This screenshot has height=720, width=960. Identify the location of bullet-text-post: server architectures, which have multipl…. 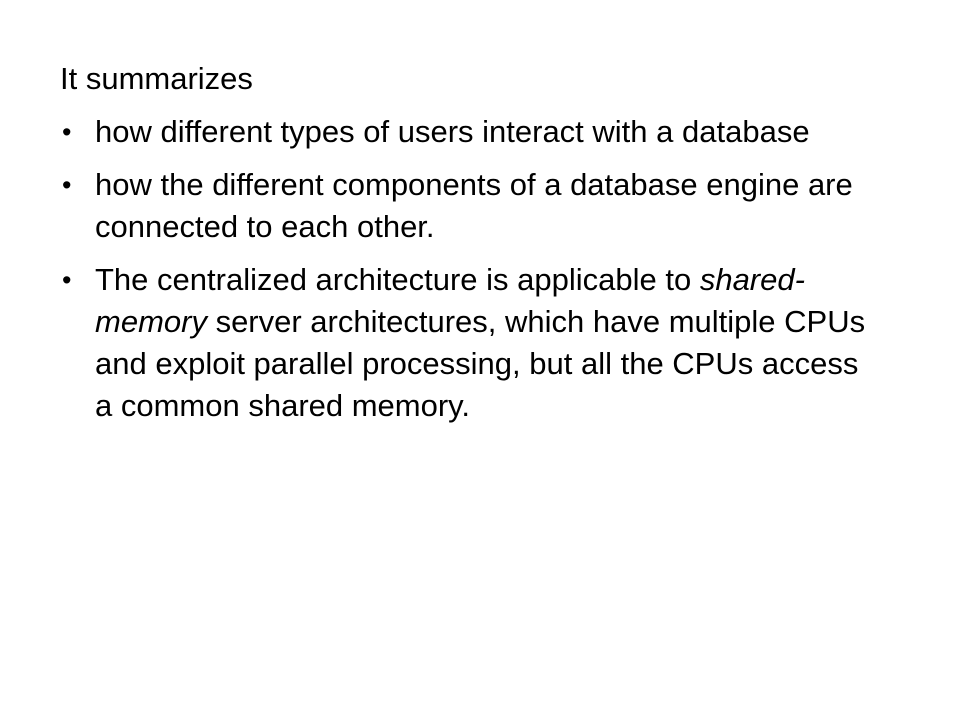
(480, 363).